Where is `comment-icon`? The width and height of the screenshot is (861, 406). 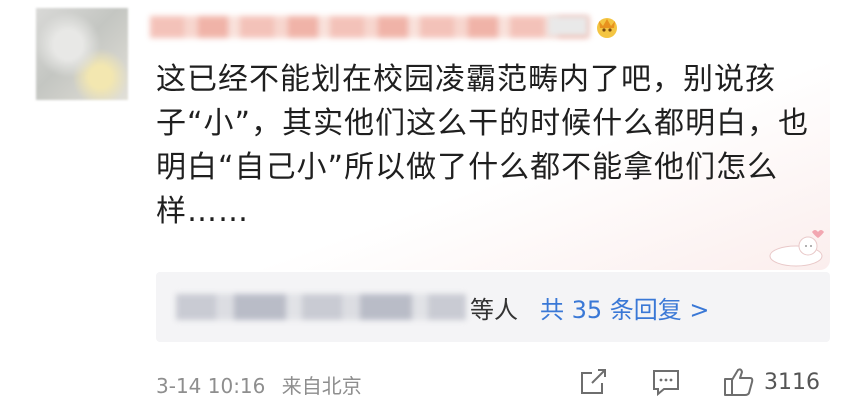 comment-icon is located at coordinates (666, 382).